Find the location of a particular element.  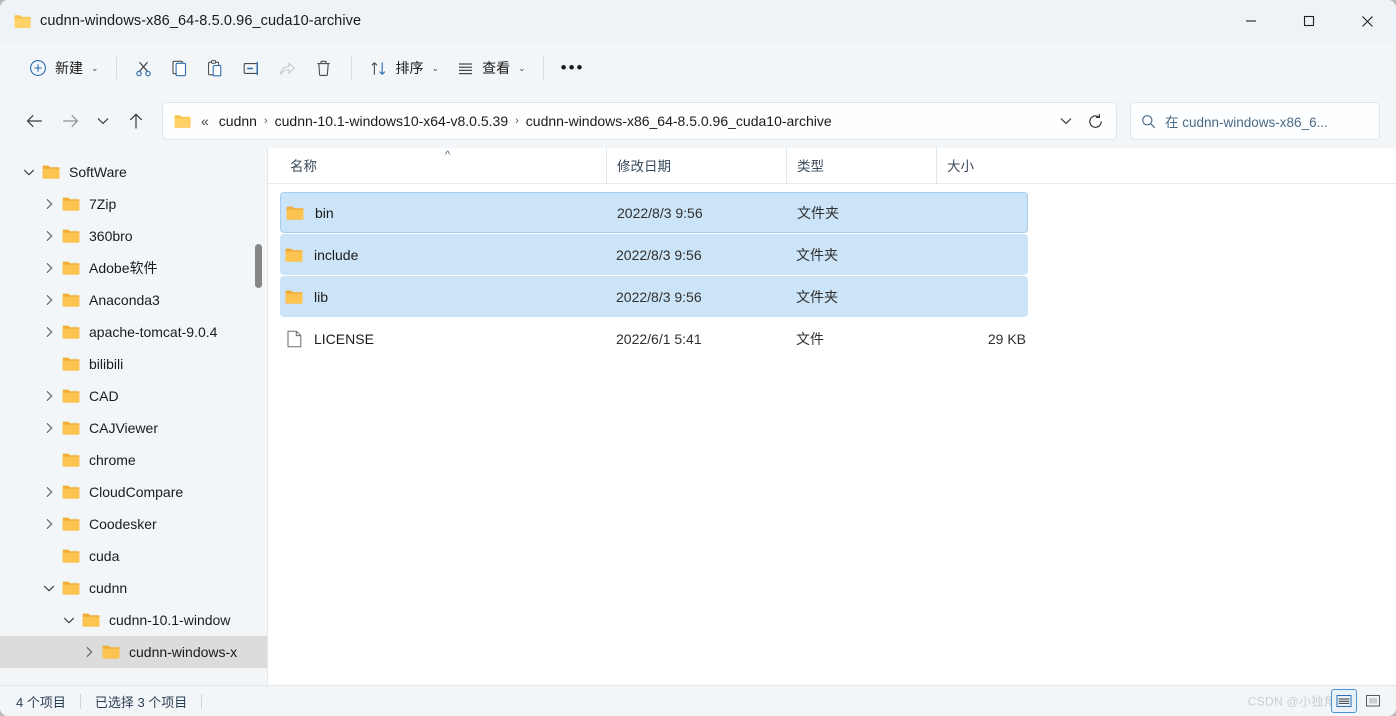

maximize-button is located at coordinates (1309, 21).